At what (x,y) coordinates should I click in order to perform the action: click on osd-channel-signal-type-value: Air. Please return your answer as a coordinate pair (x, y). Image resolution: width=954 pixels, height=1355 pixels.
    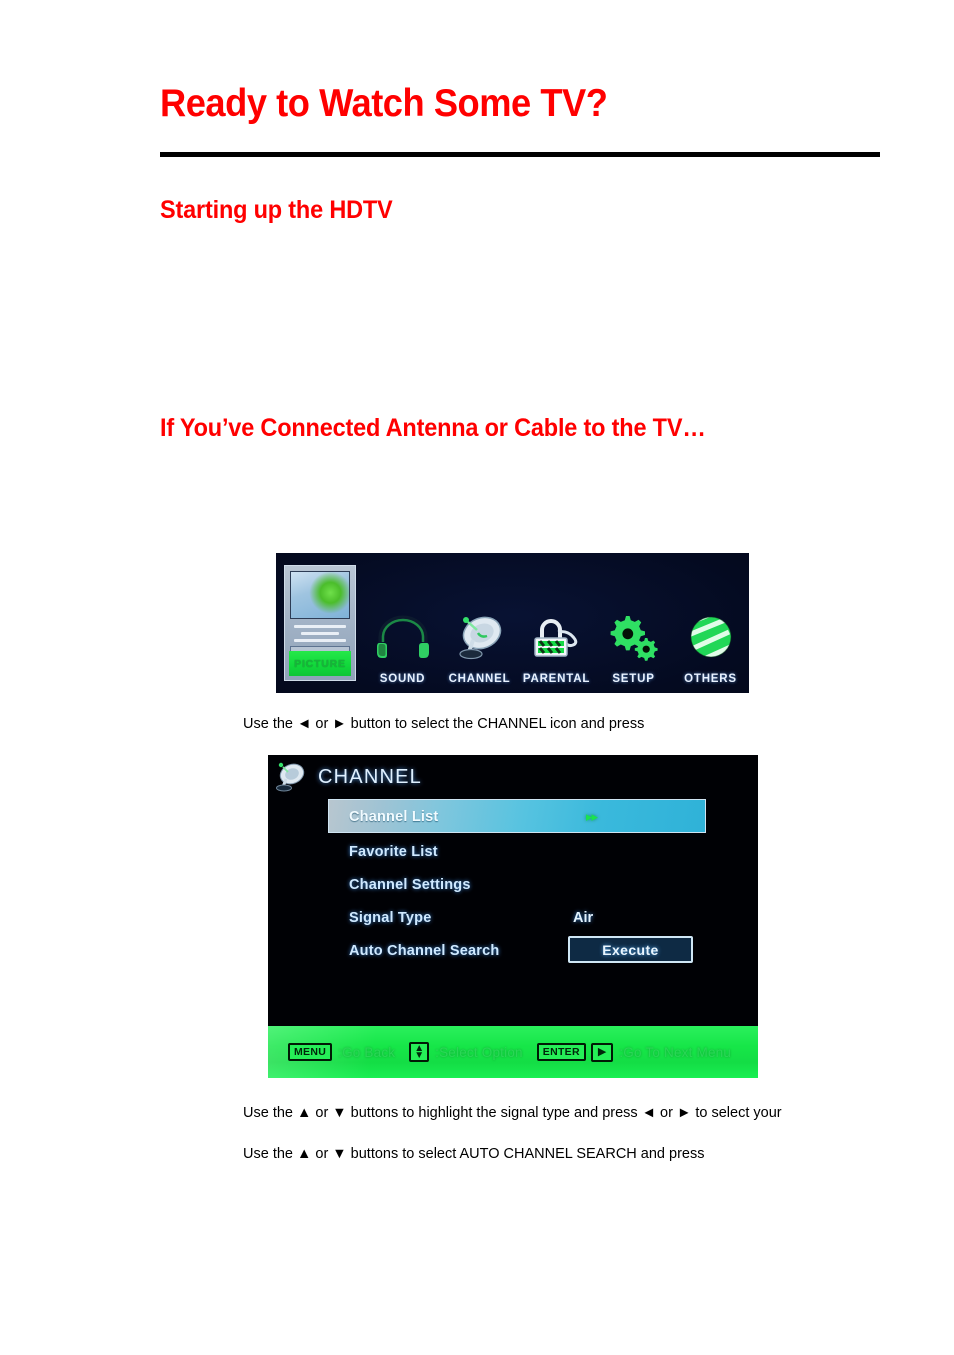
    Looking at the image, I should click on (583, 917).